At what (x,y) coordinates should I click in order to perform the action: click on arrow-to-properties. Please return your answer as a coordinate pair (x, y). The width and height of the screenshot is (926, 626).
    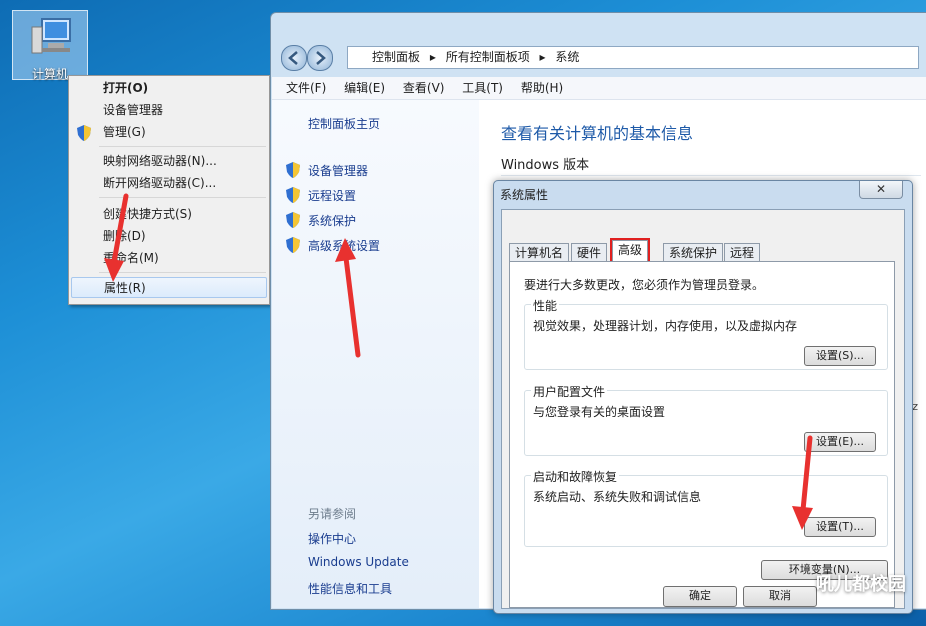
    Looking at the image, I should click on (116, 237).